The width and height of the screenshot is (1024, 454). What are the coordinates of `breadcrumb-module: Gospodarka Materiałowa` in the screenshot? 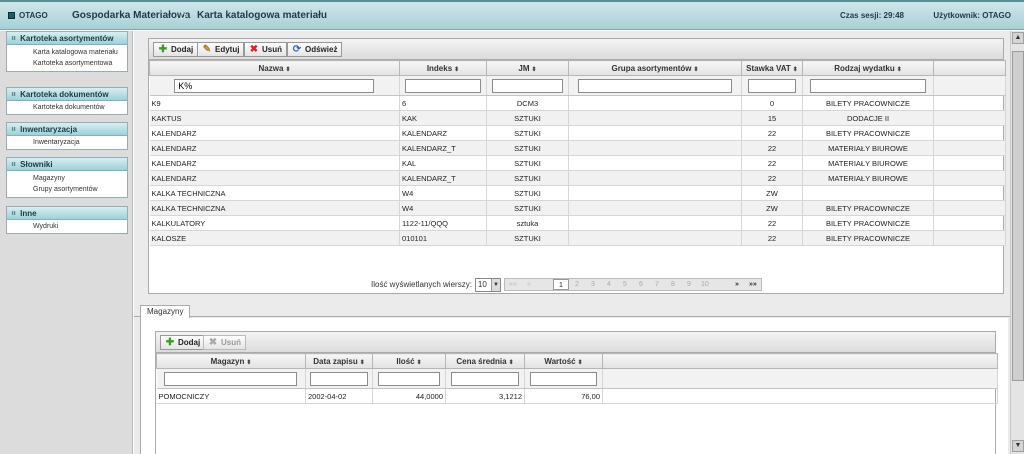 It's located at (131, 15).